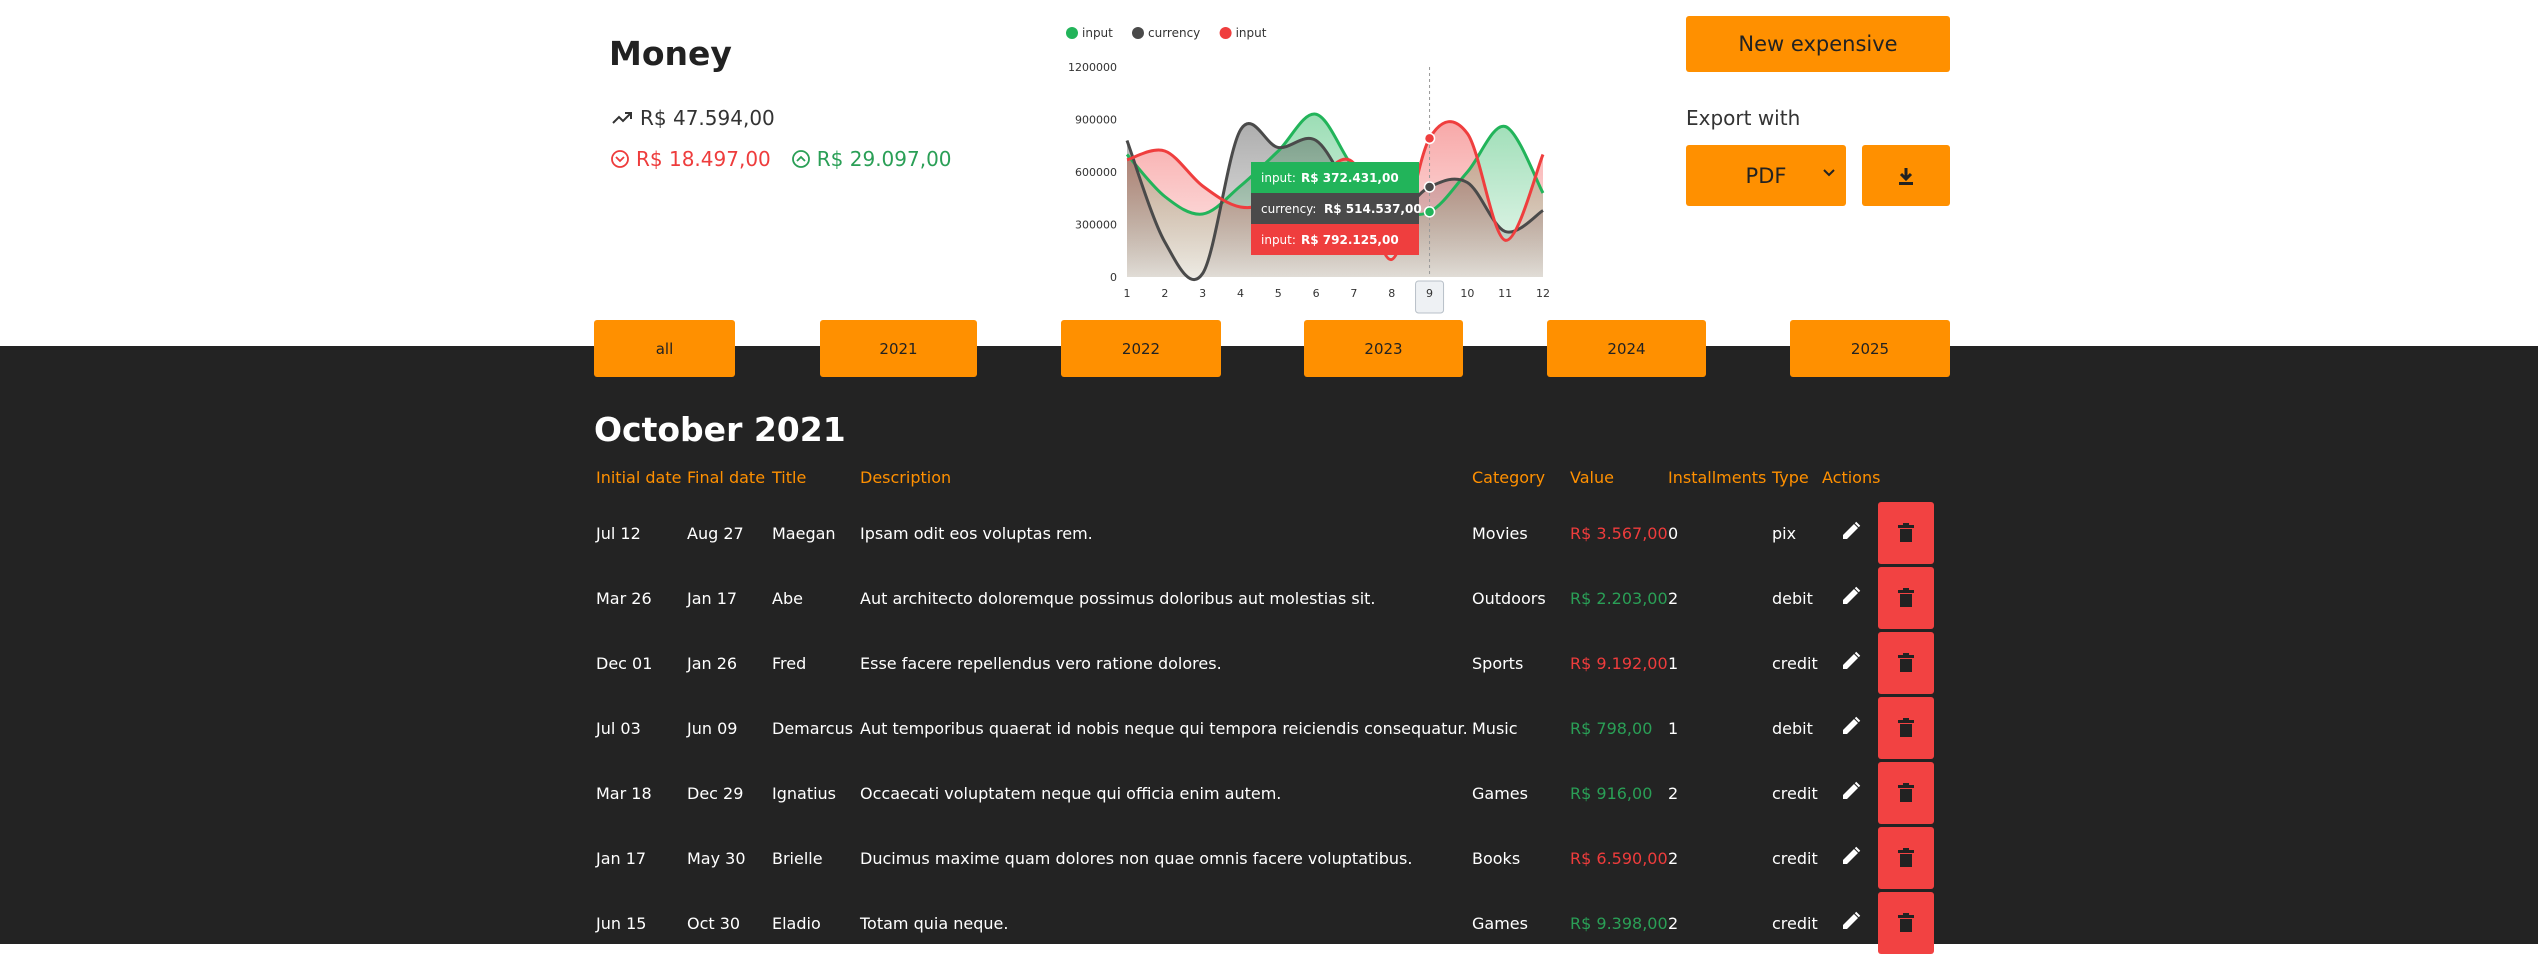  What do you see at coordinates (906, 477) in the screenshot?
I see `column-description: Description` at bounding box center [906, 477].